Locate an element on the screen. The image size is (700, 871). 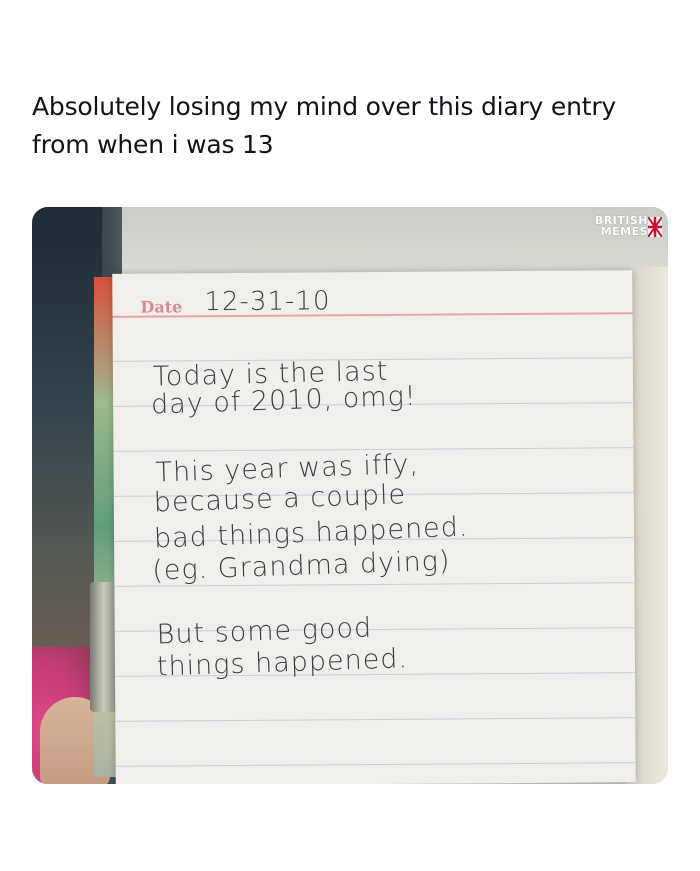
union-flag-icon is located at coordinates (655, 227).